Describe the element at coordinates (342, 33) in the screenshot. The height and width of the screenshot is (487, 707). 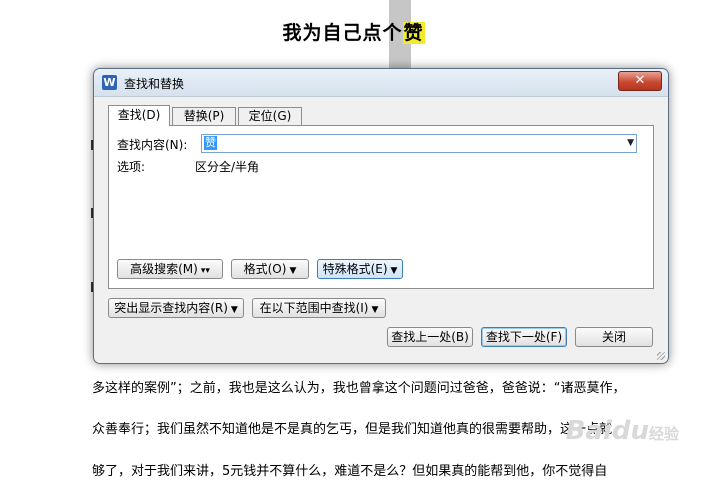
I see `document-title-text: 我为自己点个` at that location.